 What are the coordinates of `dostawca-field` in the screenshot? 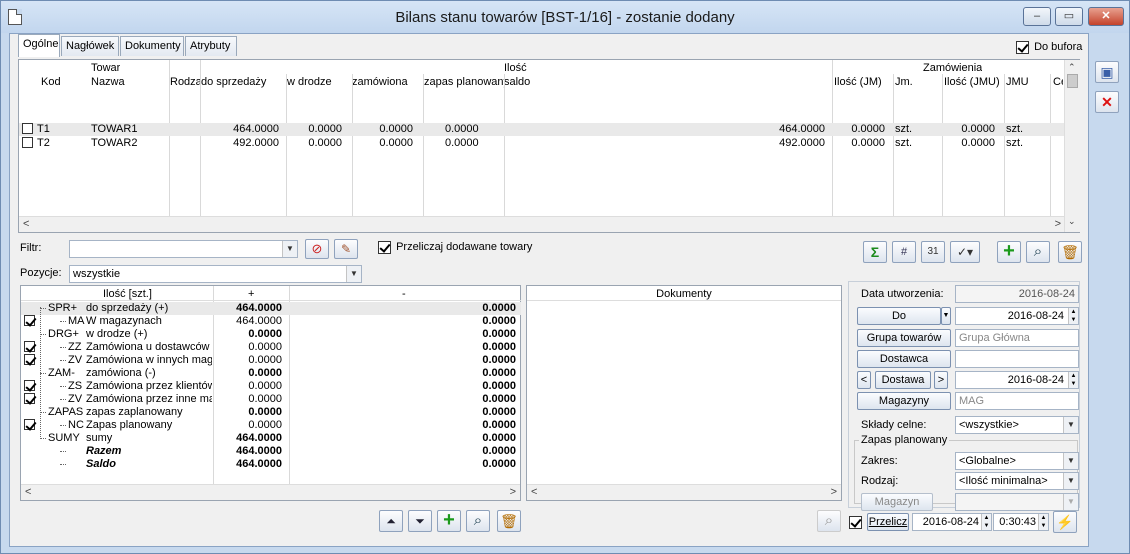 It's located at (1017, 359).